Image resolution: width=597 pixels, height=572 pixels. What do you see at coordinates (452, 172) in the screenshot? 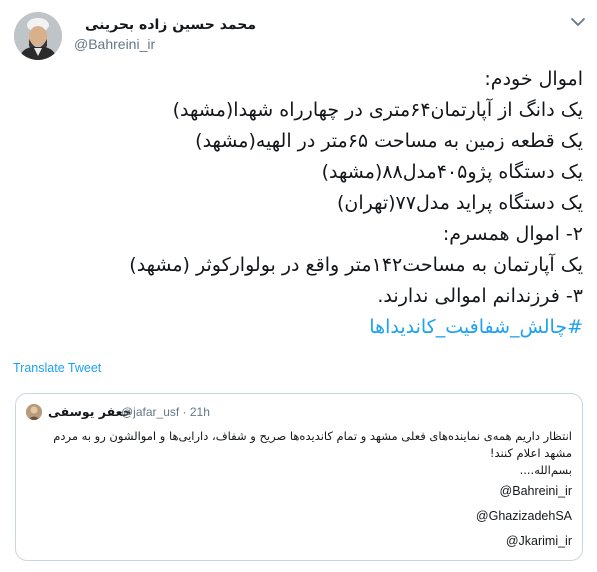
I see `tweet-line: یک دستگاه پژو۴۰۵مدل۸۸(مشهد)` at bounding box center [452, 172].